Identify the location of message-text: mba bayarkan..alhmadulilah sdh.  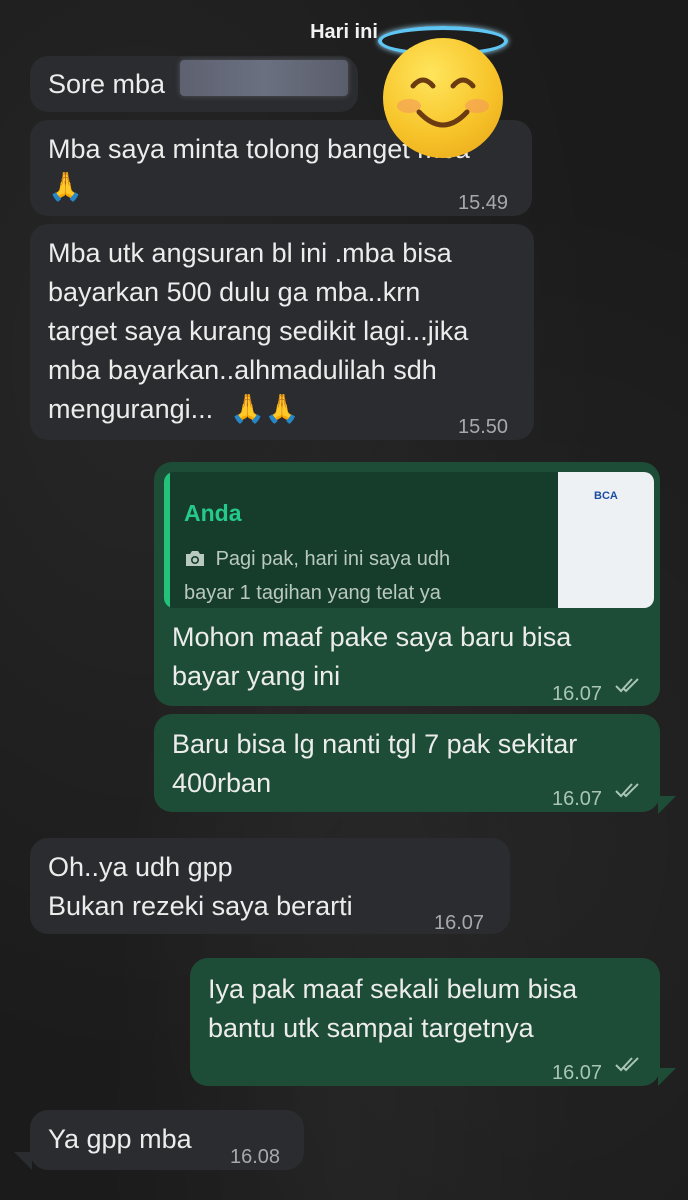
(242, 370).